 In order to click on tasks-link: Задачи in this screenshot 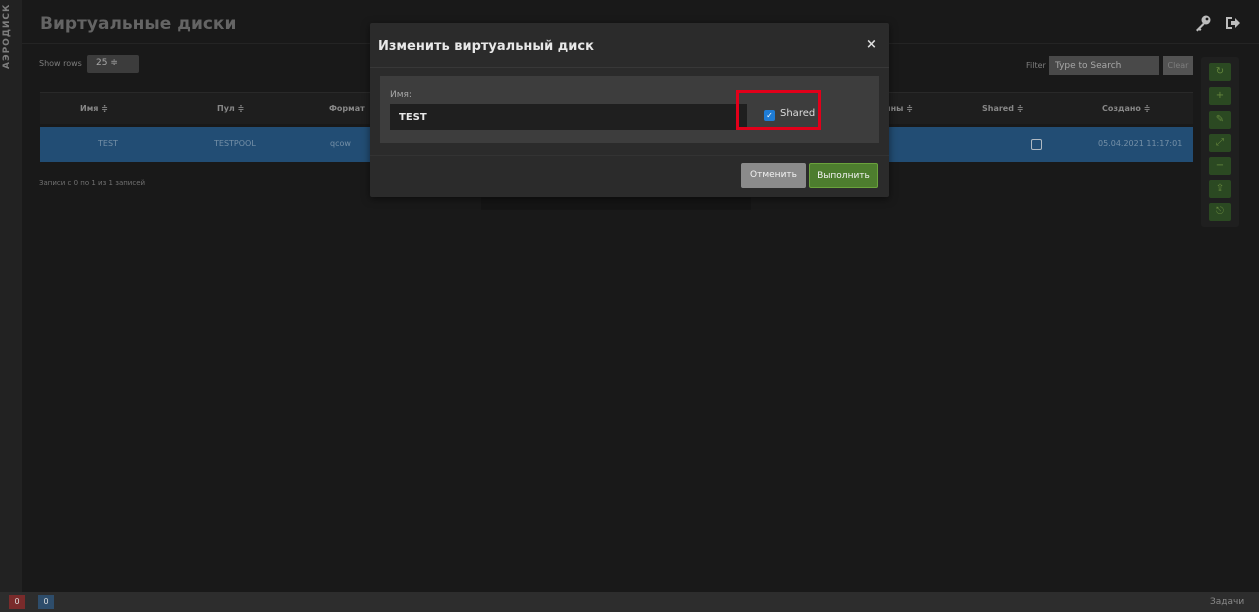, I will do `click(1227, 602)`.